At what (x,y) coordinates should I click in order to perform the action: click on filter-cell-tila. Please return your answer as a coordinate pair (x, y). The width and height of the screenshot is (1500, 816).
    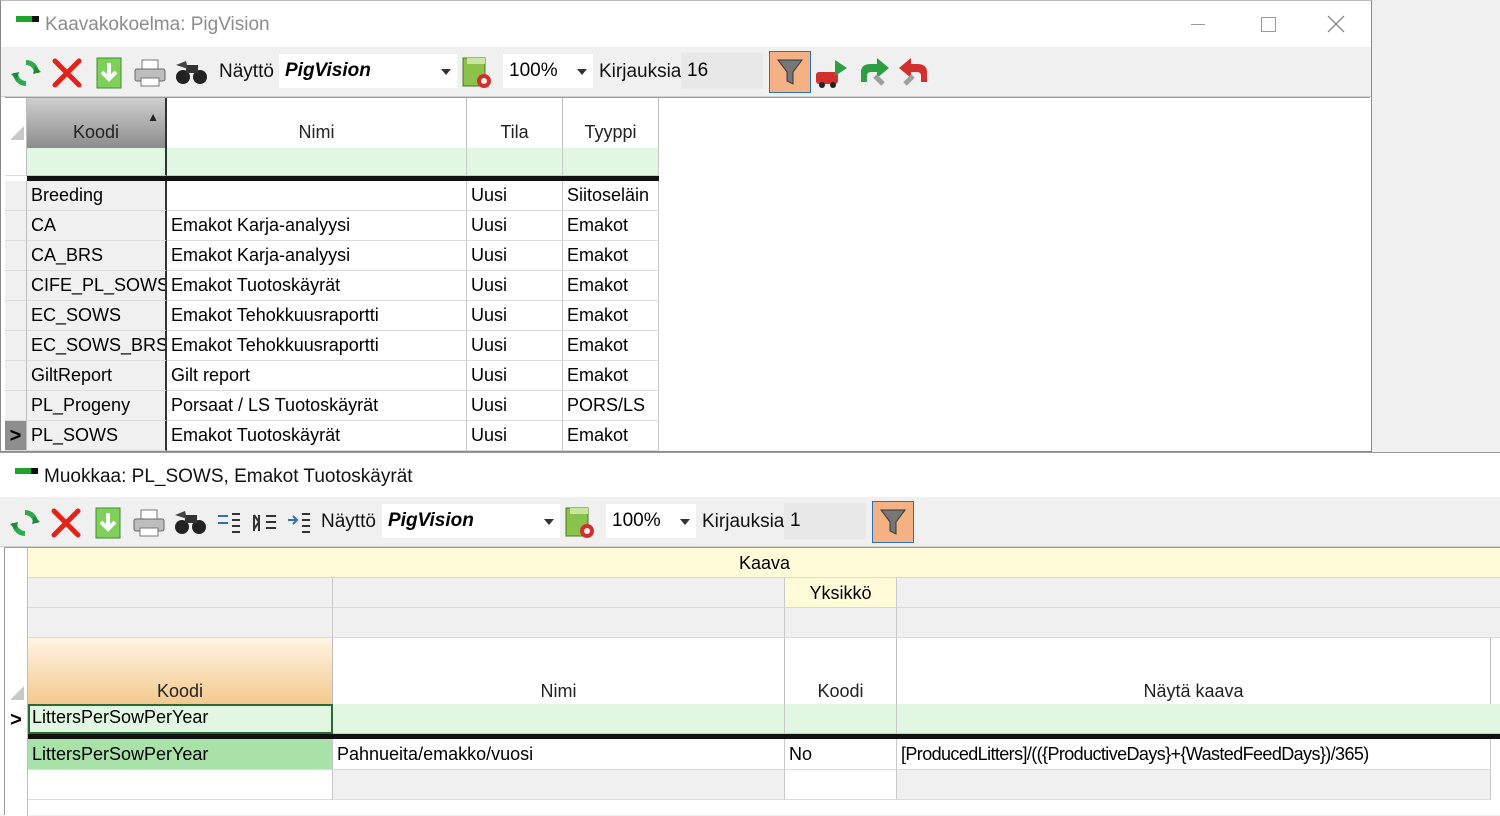
    Looking at the image, I should click on (515, 162).